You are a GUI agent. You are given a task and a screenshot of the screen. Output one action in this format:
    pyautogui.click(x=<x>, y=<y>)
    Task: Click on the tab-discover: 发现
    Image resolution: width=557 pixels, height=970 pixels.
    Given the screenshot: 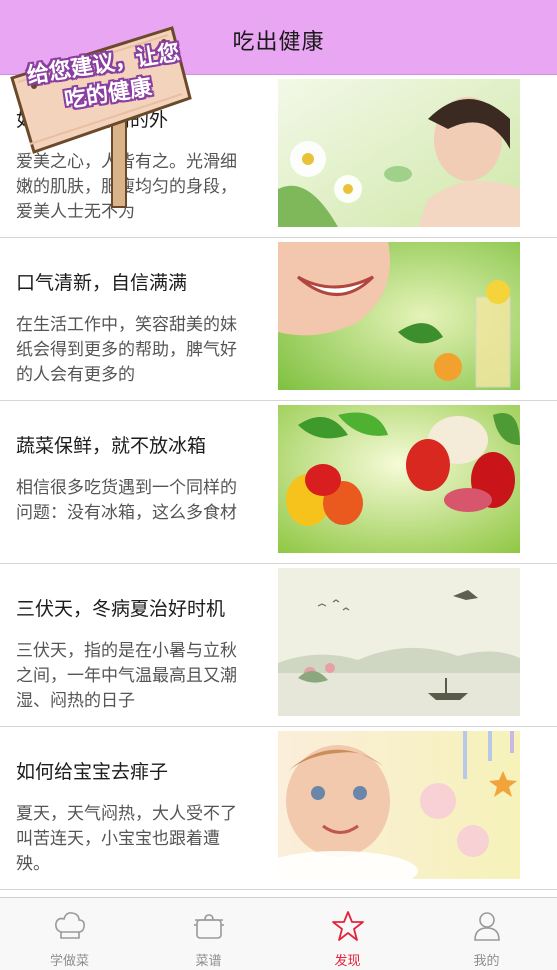 What is the action you would take?
    pyautogui.click(x=347, y=934)
    